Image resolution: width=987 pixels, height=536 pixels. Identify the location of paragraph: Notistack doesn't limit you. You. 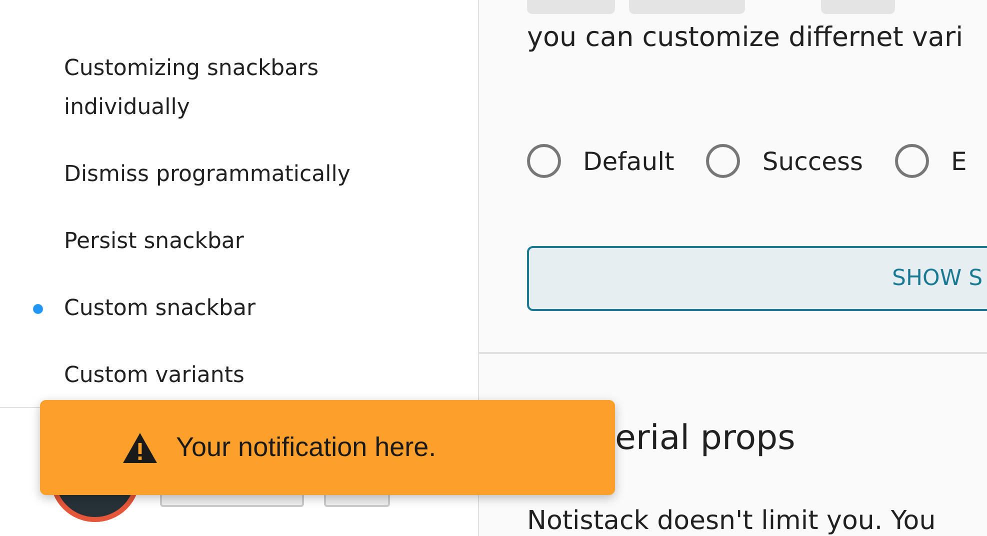
(731, 520).